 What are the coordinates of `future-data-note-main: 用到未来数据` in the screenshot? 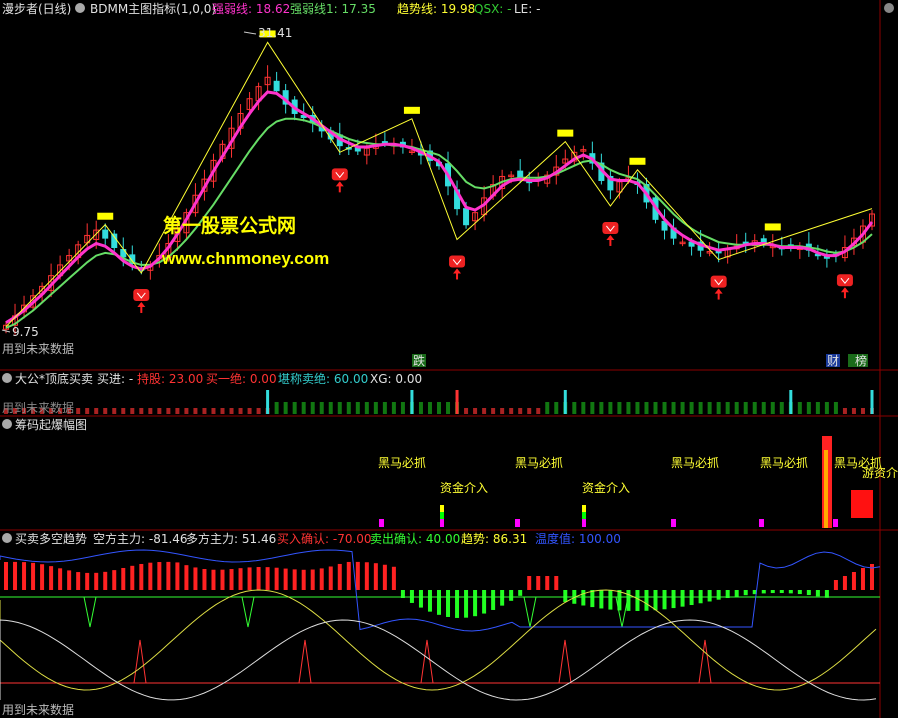 It's located at (38, 348).